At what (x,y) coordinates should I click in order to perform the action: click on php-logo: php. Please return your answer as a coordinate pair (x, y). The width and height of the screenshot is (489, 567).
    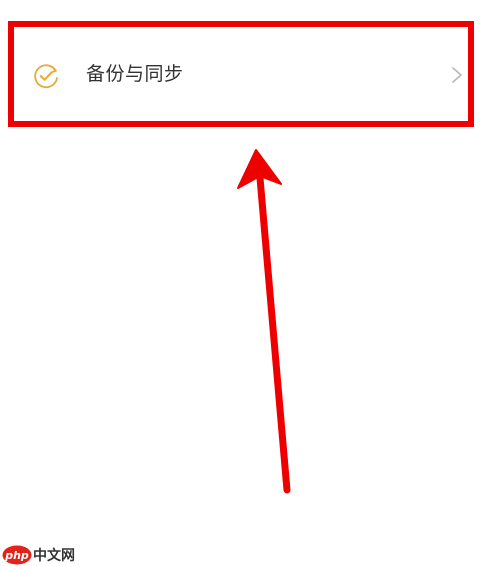
    Looking at the image, I should click on (17, 555).